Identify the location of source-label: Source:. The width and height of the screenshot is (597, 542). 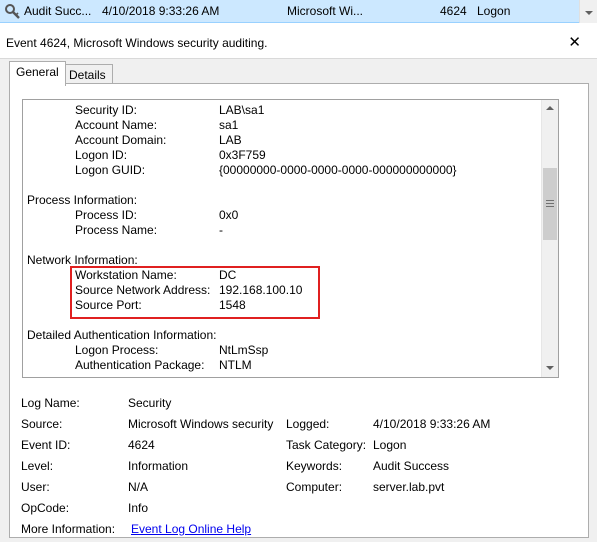
(42, 424).